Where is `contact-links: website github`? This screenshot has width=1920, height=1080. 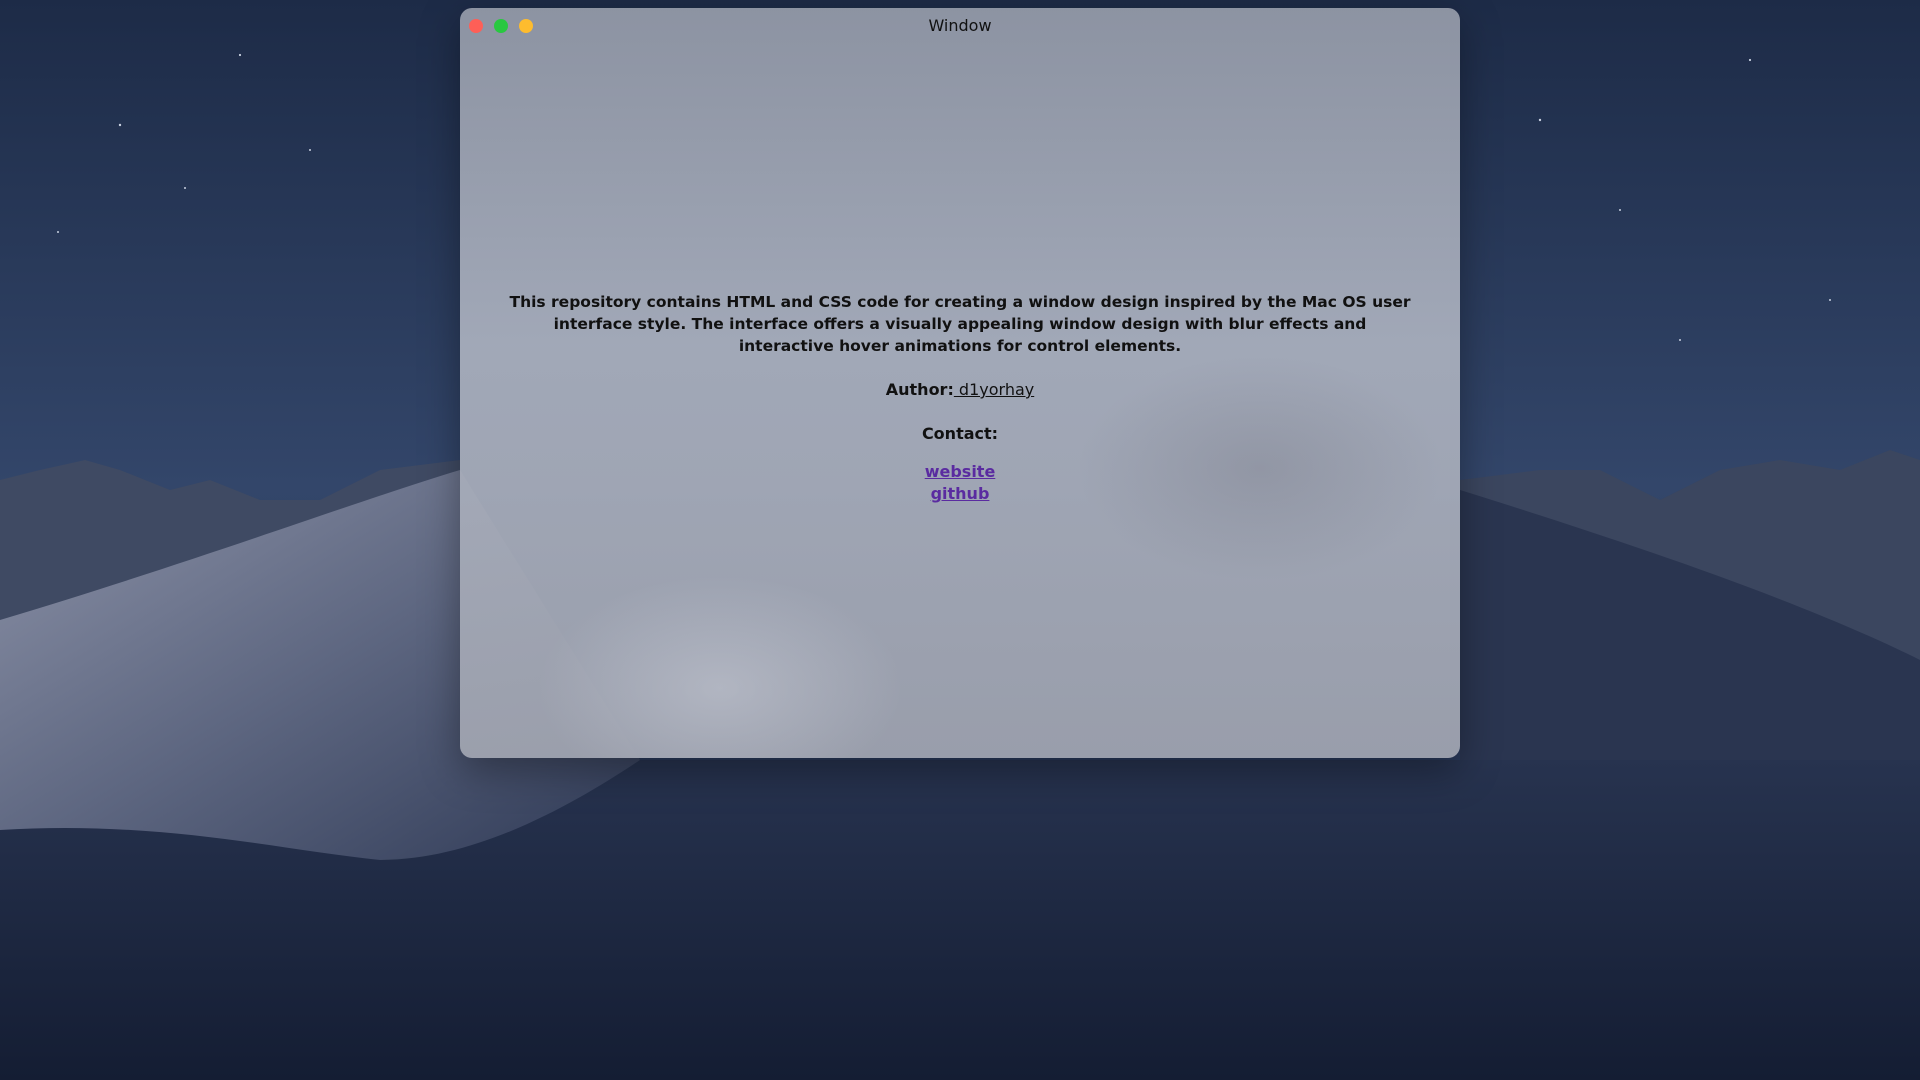
contact-links: website github is located at coordinates (960, 483).